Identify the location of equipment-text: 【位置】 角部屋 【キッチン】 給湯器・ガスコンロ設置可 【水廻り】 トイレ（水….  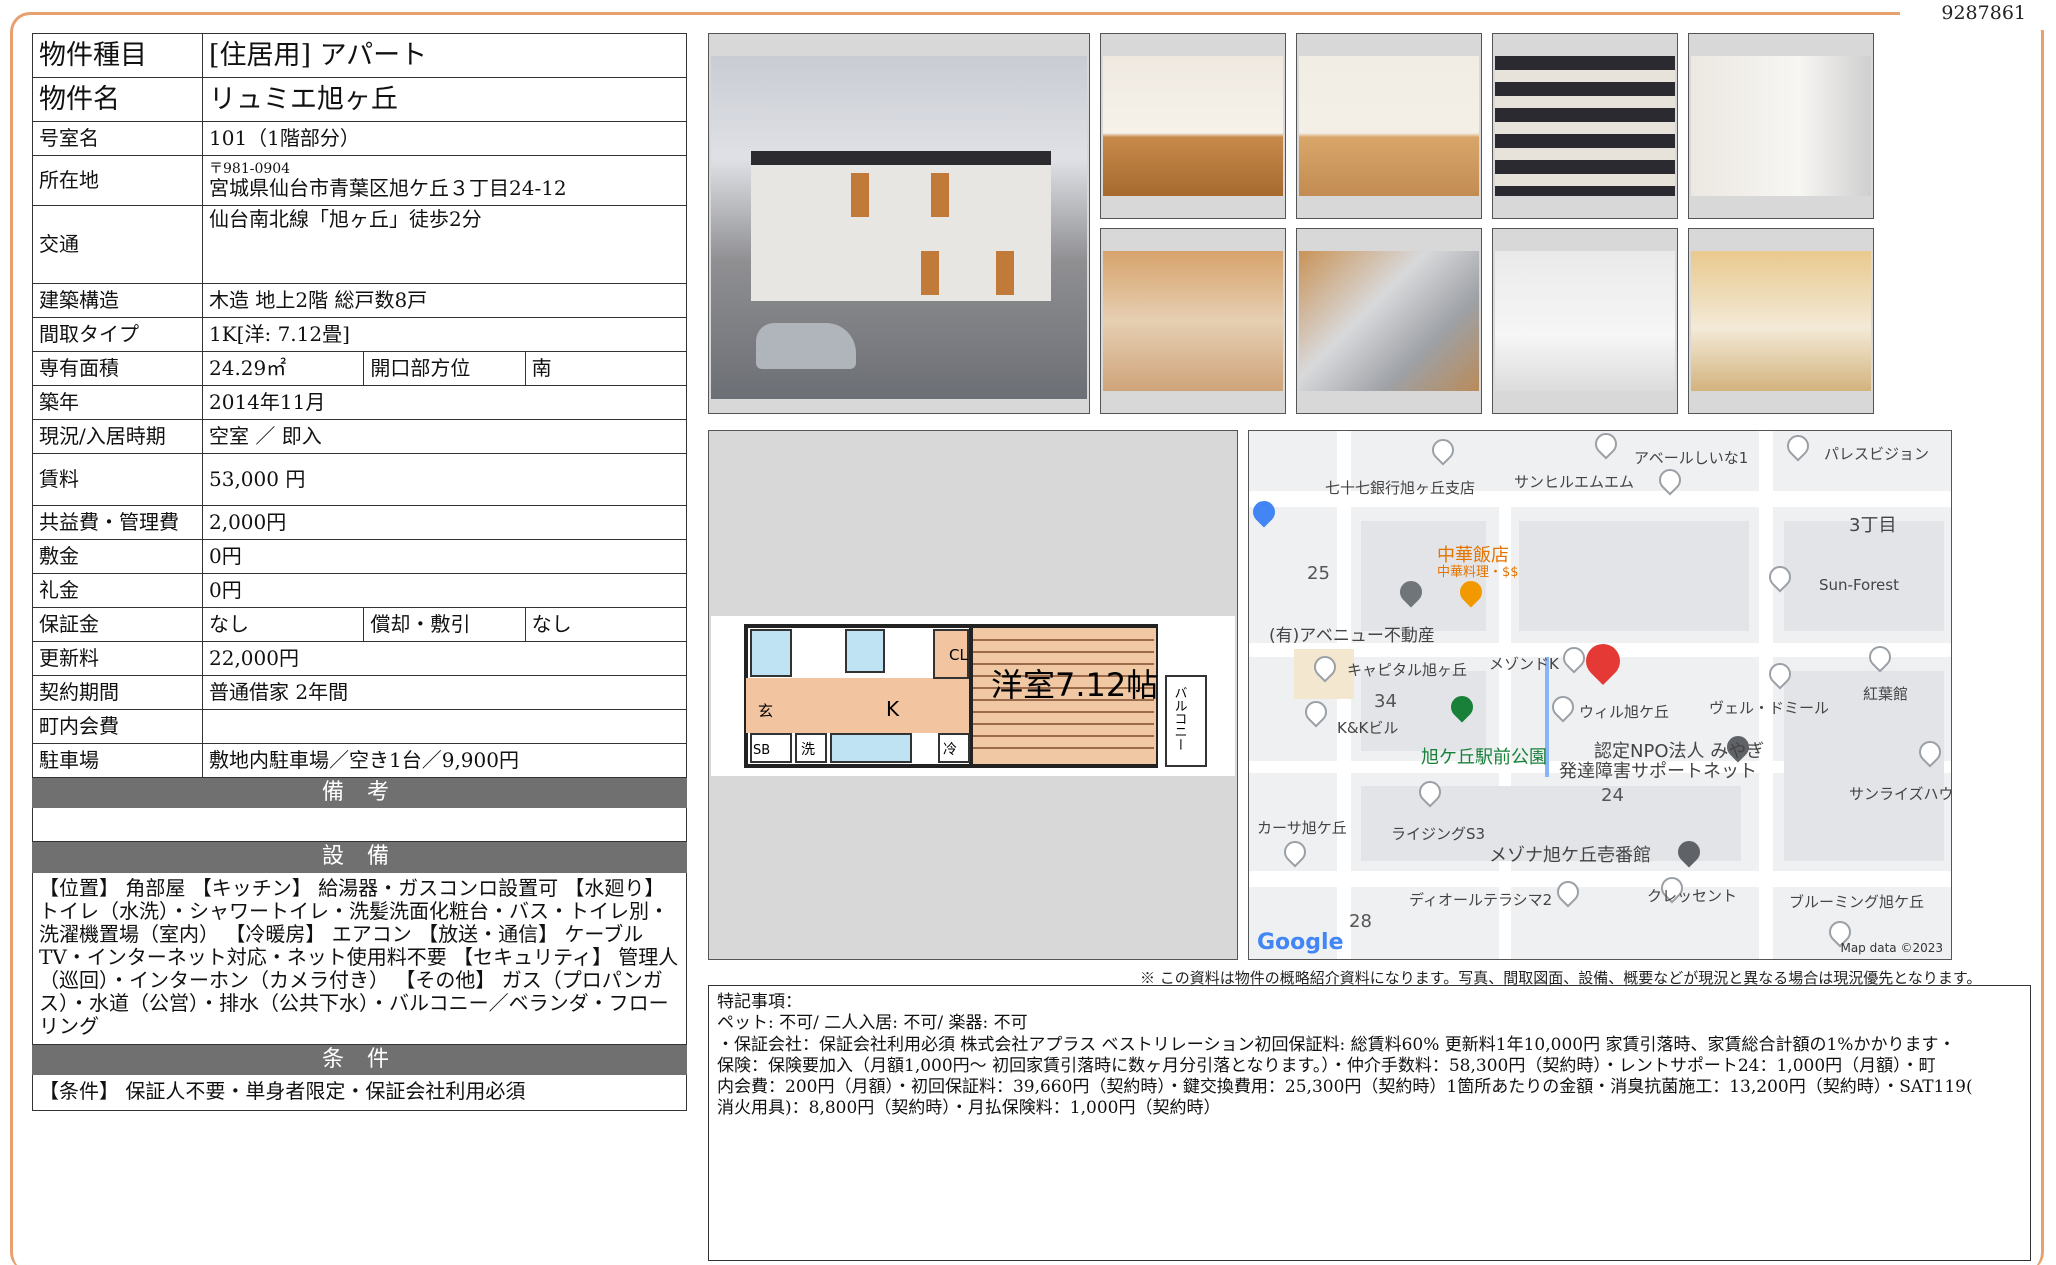
(359, 958).